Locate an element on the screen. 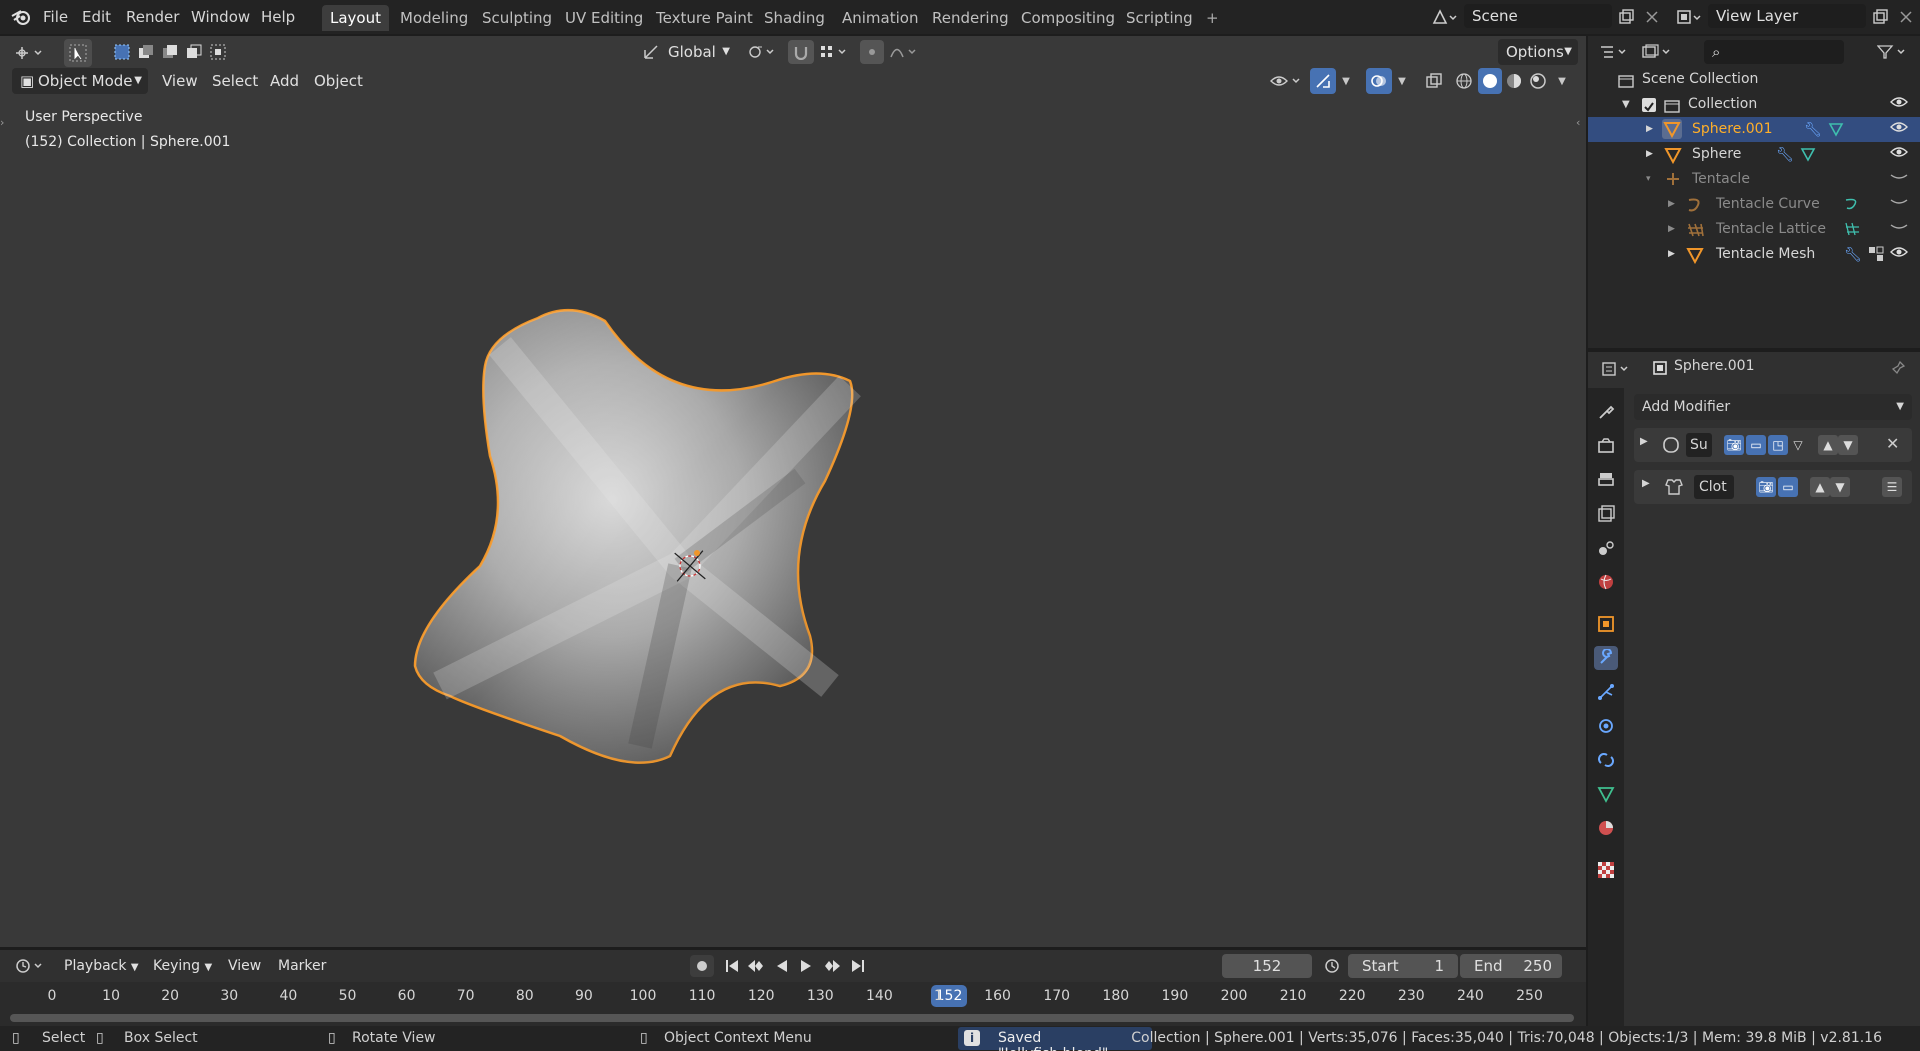 Image resolution: width=1920 pixels, height=1051 pixels. tab-texture-paint: Texture Paint is located at coordinates (704, 18).